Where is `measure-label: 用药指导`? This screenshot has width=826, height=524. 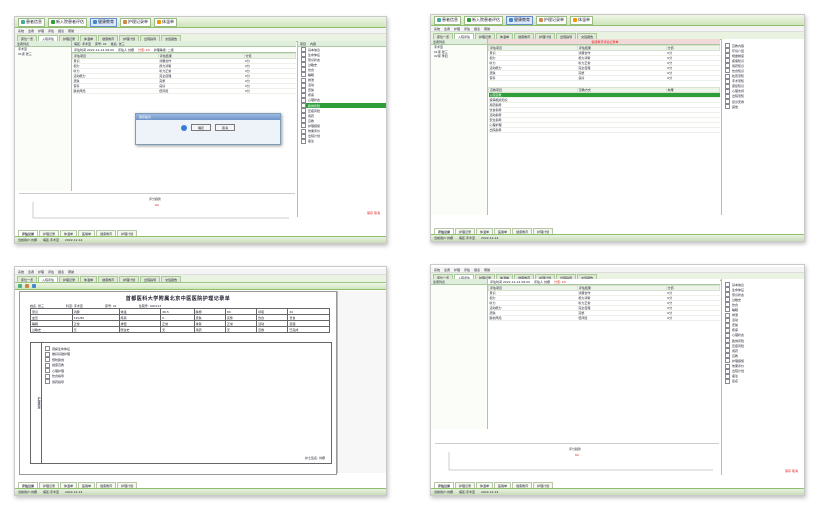
measure-label: 用药指导 is located at coordinates (58, 381).